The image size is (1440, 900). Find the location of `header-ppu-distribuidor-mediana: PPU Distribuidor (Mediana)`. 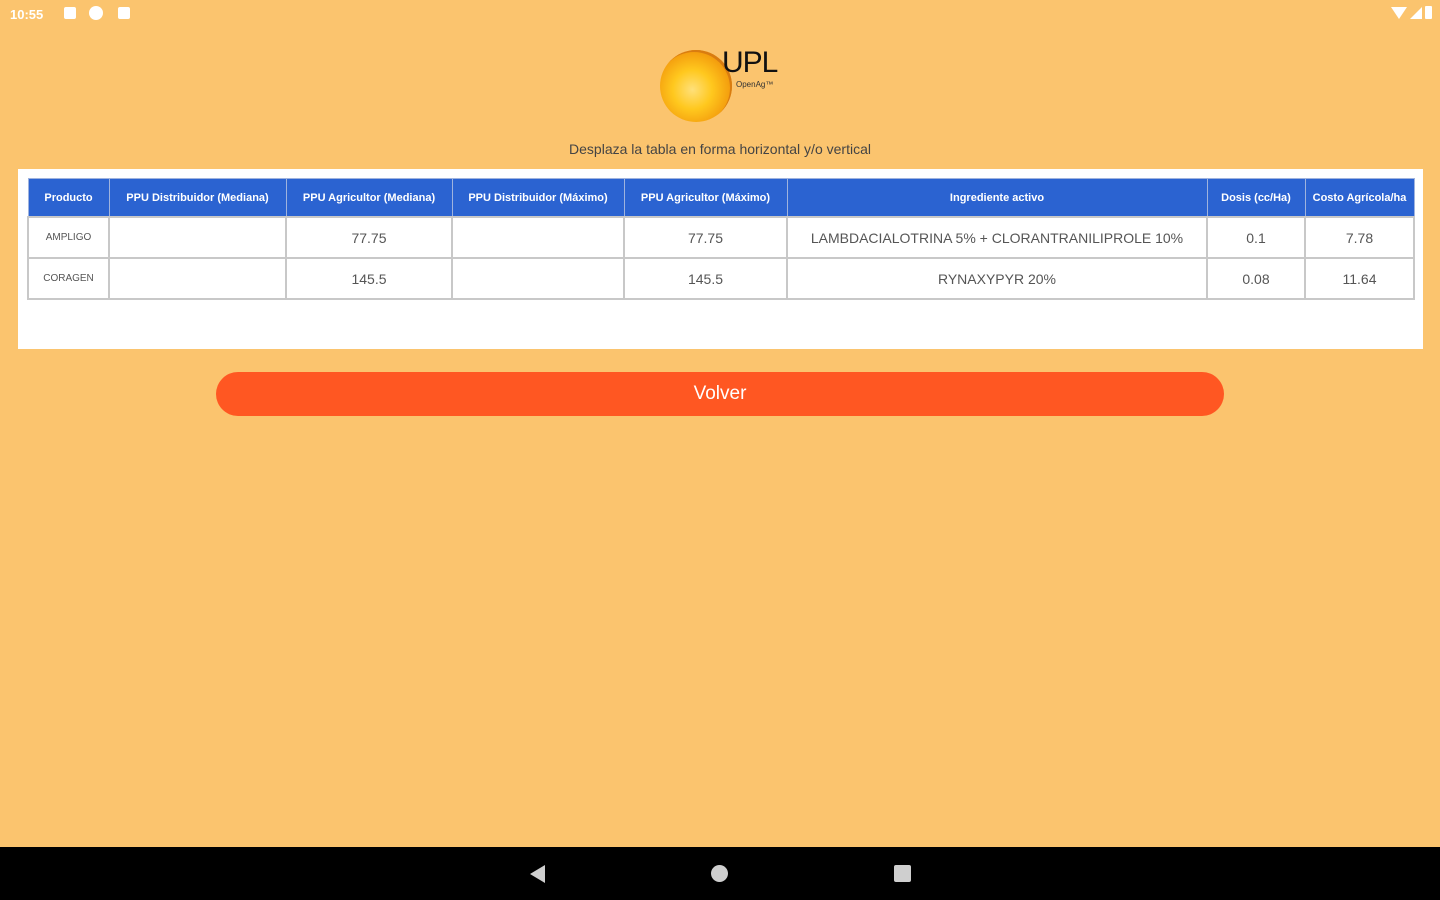

header-ppu-distribuidor-mediana: PPU Distribuidor (Mediana) is located at coordinates (197, 198).